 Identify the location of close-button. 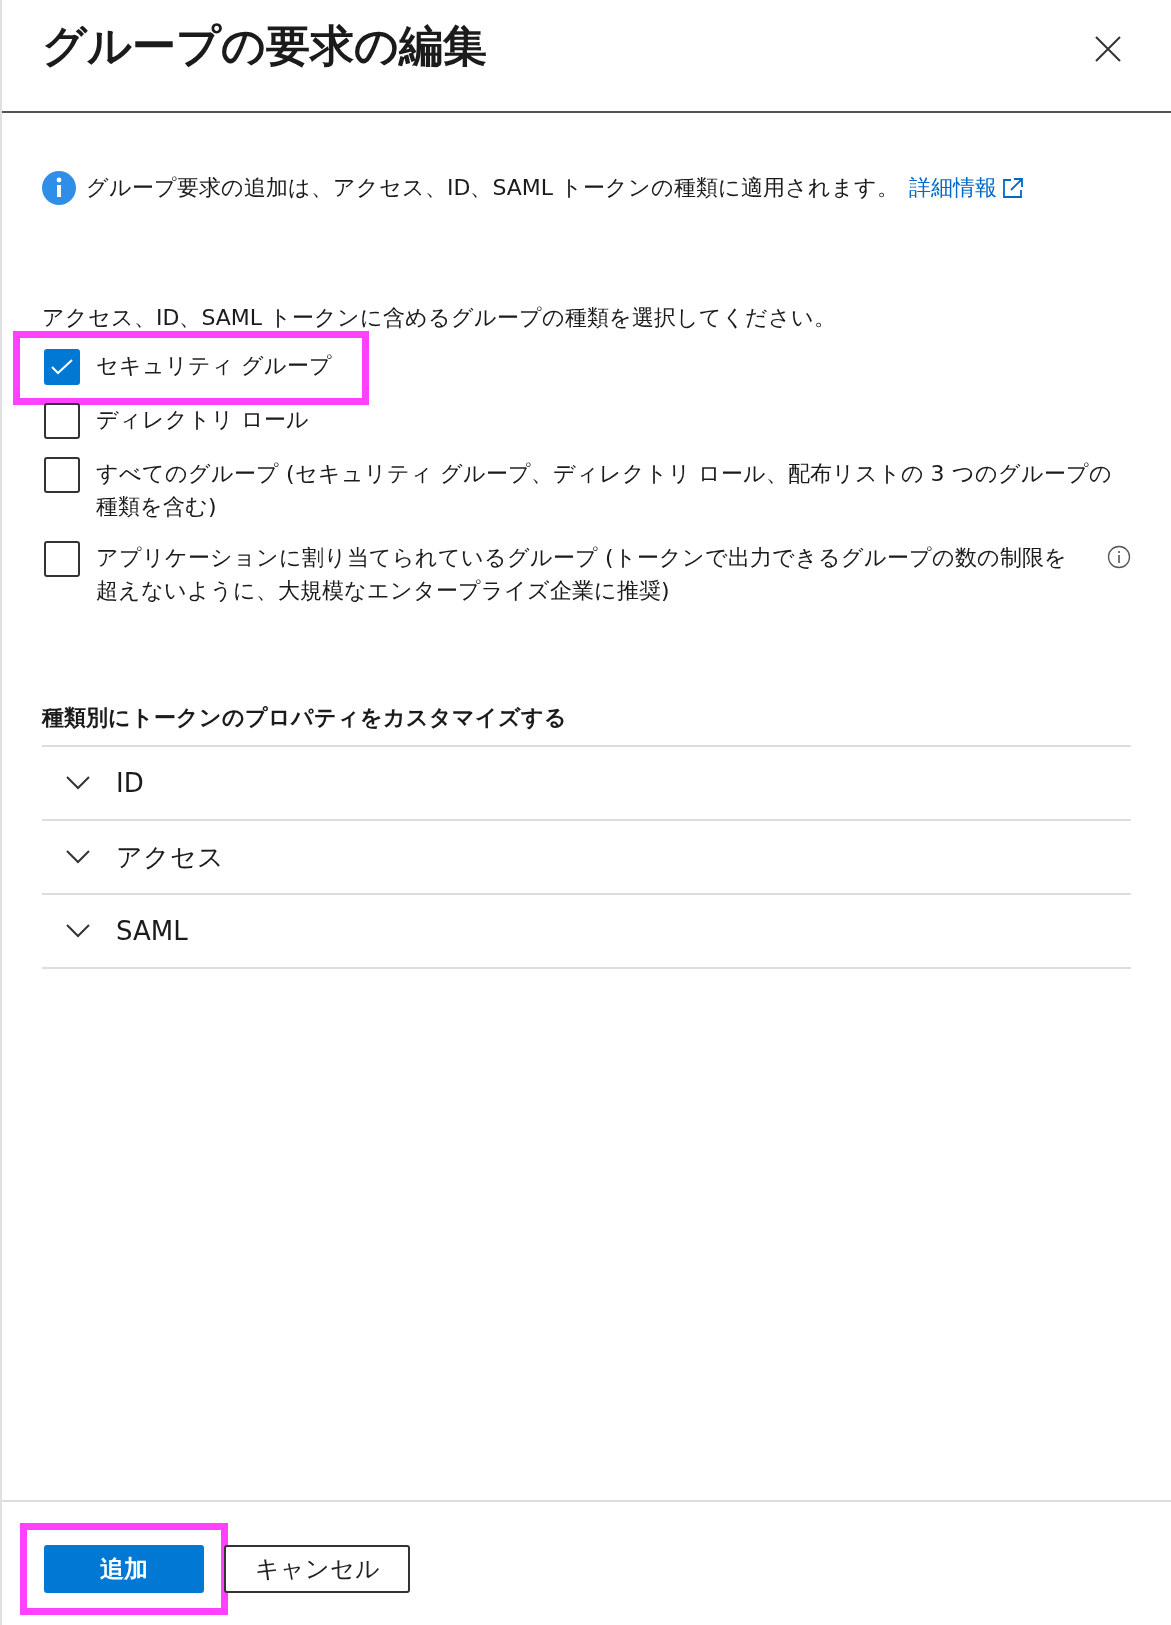
(1108, 49).